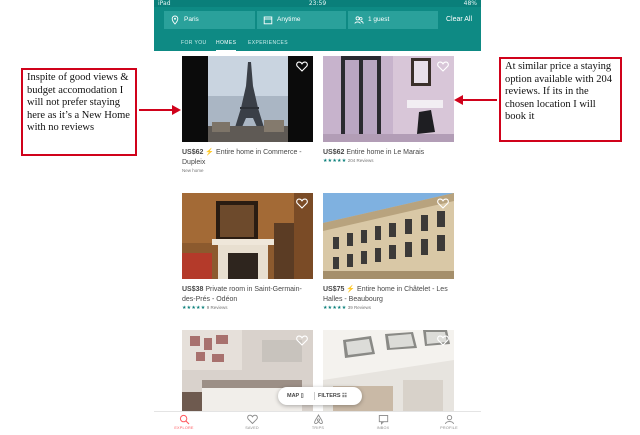 This screenshot has height=435, width=640. What do you see at coordinates (459, 20) in the screenshot?
I see `clear-all-button: Clear All` at bounding box center [459, 20].